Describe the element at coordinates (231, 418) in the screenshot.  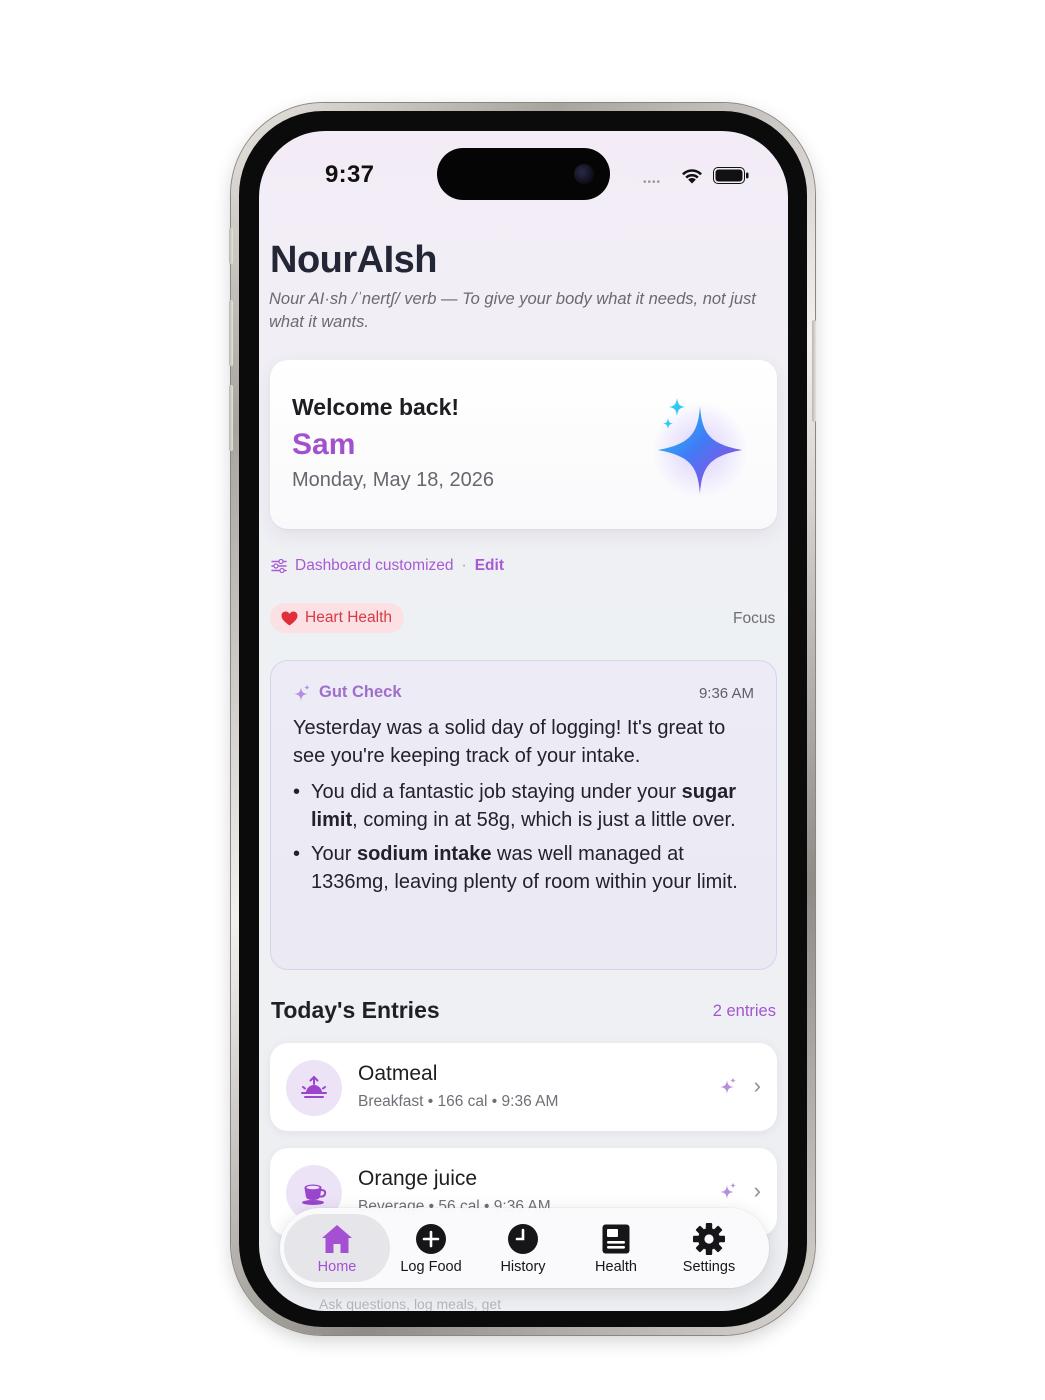
I see `volume-down-button` at that location.